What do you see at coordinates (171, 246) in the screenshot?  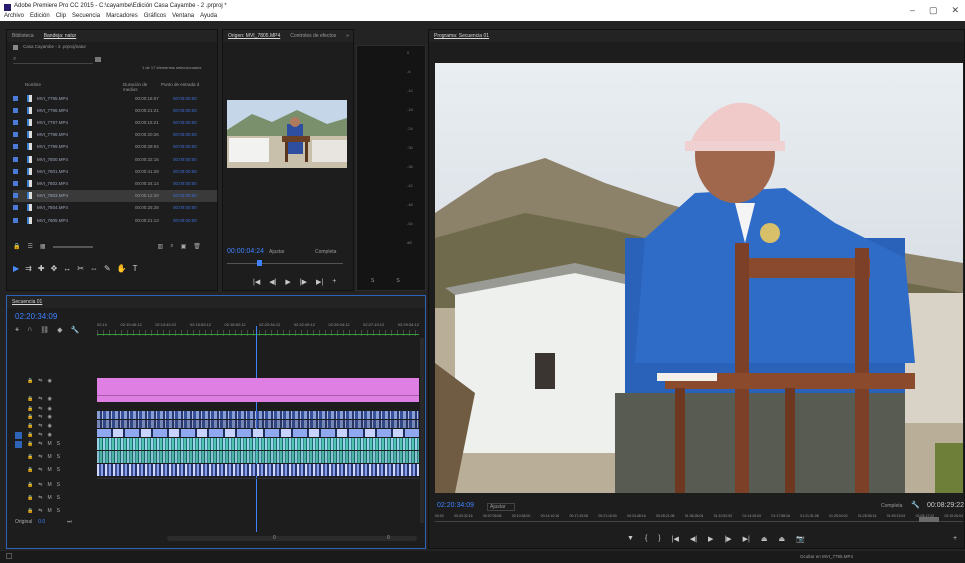 I see `find-icon: ⌕` at bounding box center [171, 246].